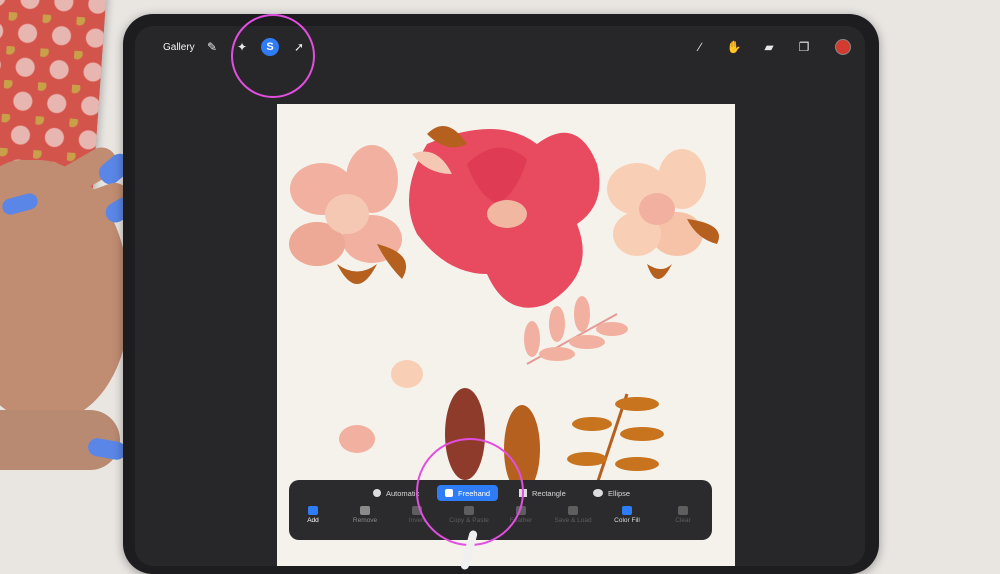  I want to click on action-label: Save & Load, so click(573, 520).